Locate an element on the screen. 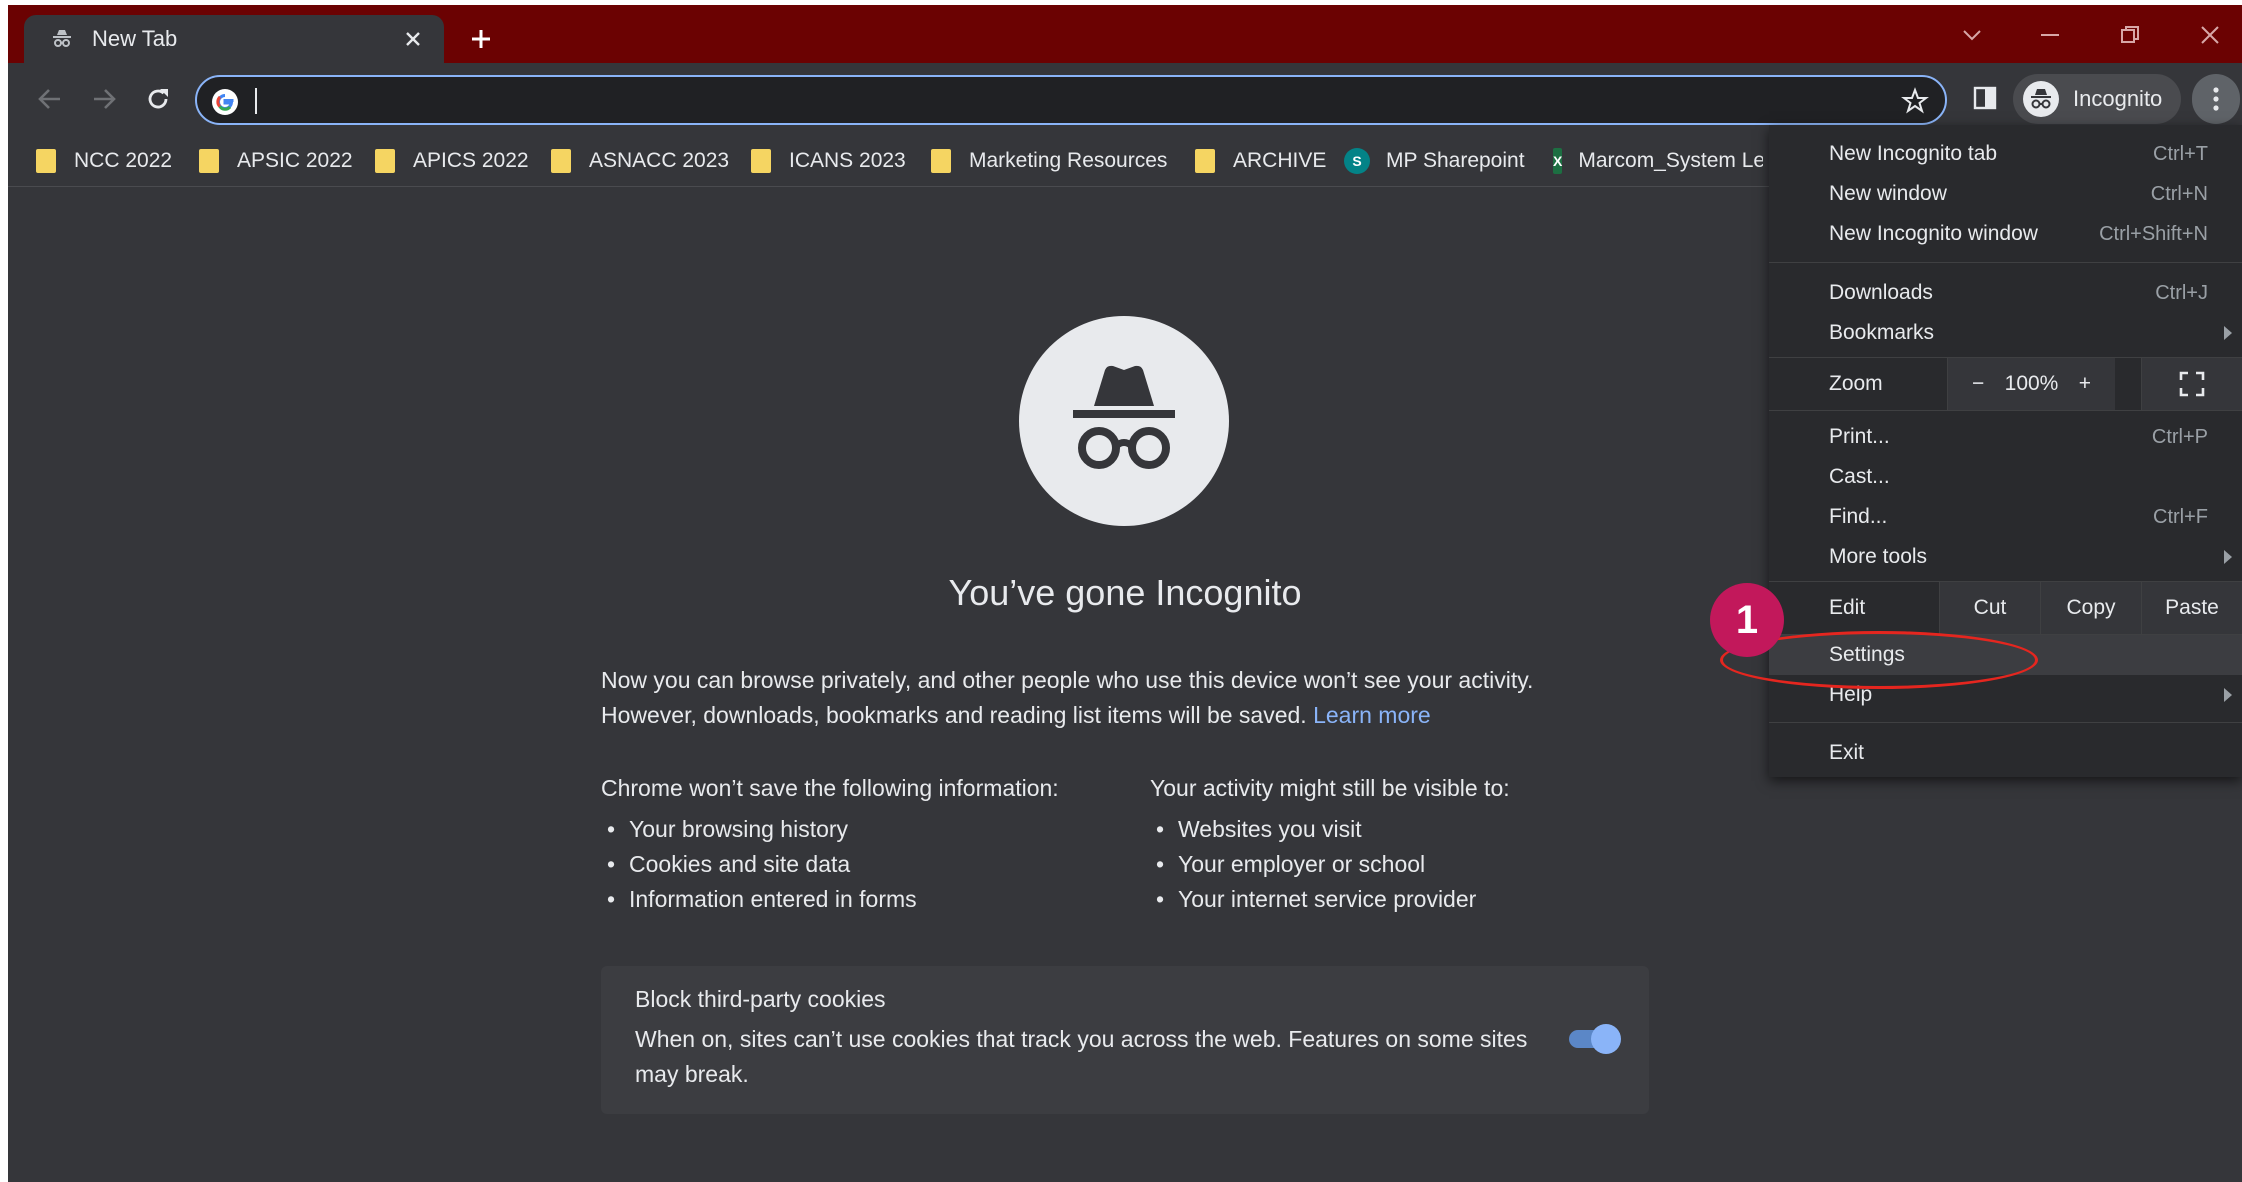 This screenshot has width=2242, height=1182. new-tab-button is located at coordinates (481, 39).